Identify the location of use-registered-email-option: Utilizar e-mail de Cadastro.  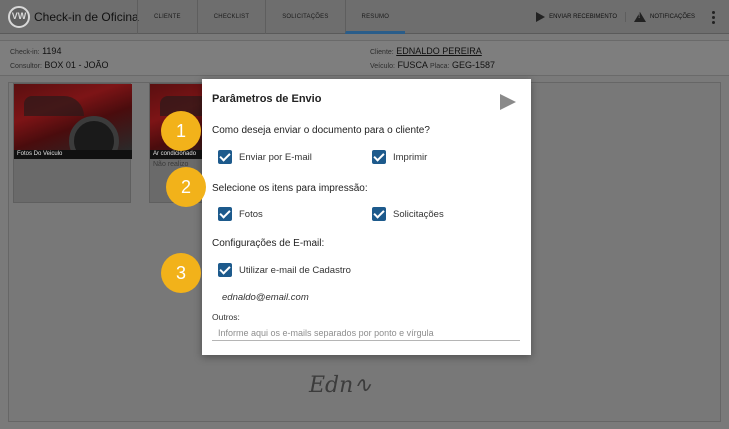
(284, 270).